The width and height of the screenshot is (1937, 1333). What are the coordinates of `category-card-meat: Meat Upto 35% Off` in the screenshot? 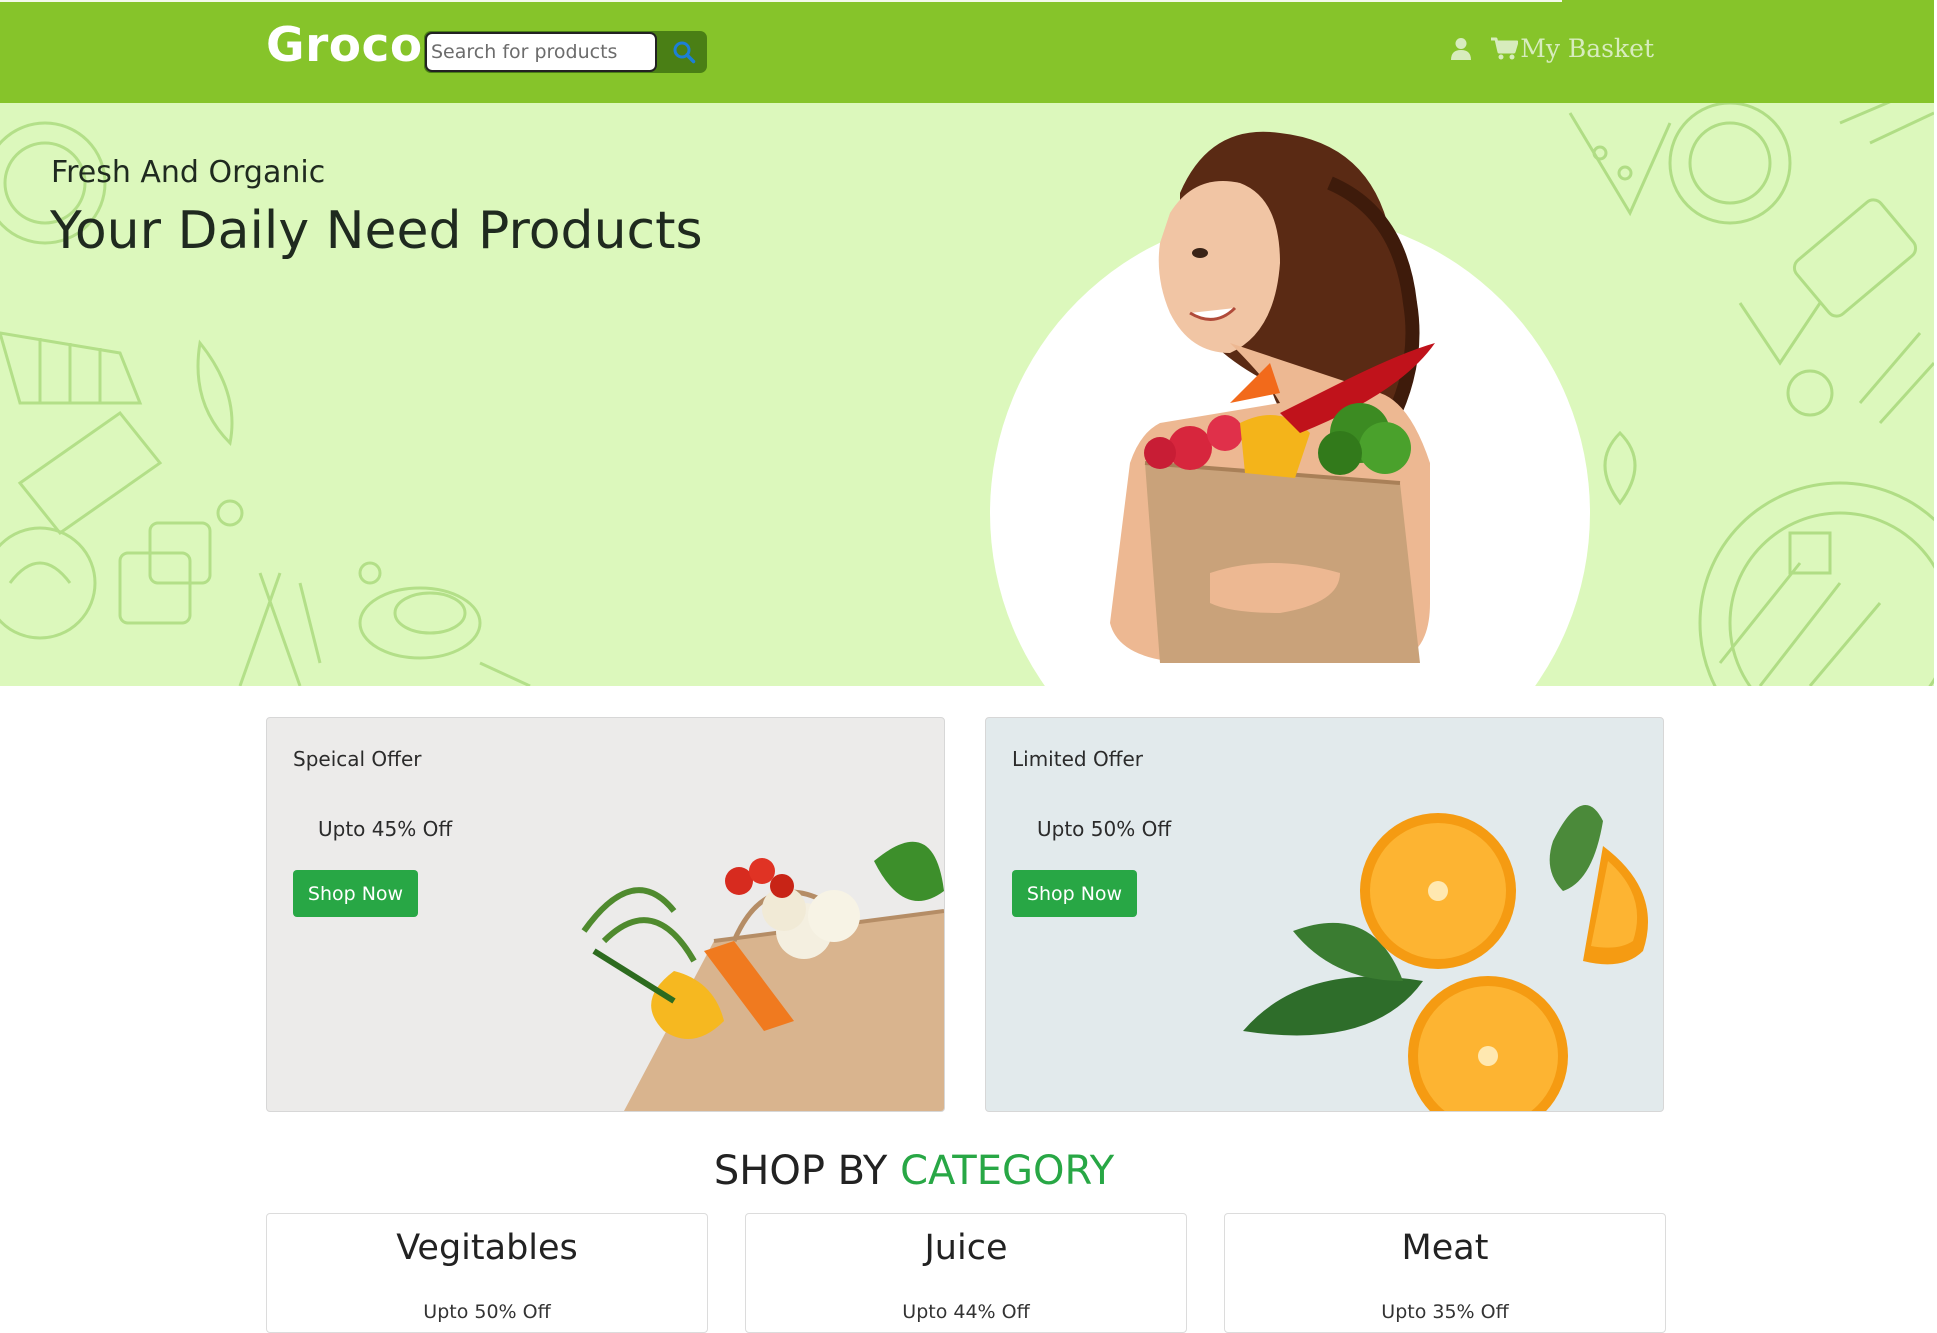 It's located at (1445, 1273).